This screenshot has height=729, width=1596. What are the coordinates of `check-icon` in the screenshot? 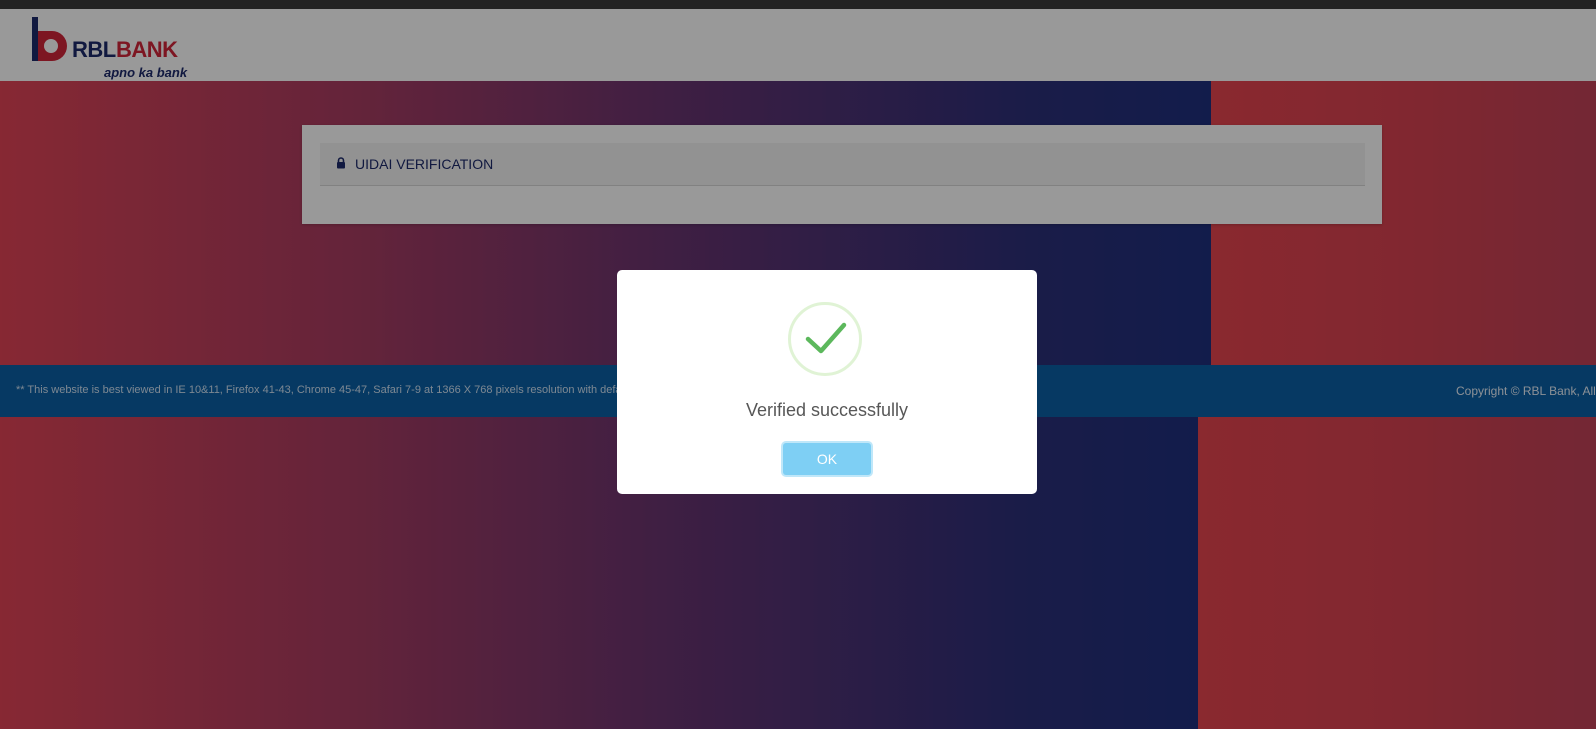 It's located at (826, 338).